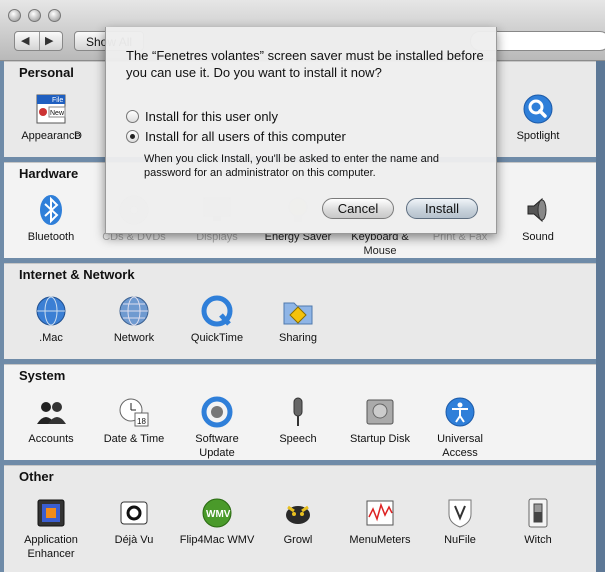 The width and height of the screenshot is (605, 572). What do you see at coordinates (380, 244) in the screenshot?
I see `pane-label: Keyboard & Mouse` at bounding box center [380, 244].